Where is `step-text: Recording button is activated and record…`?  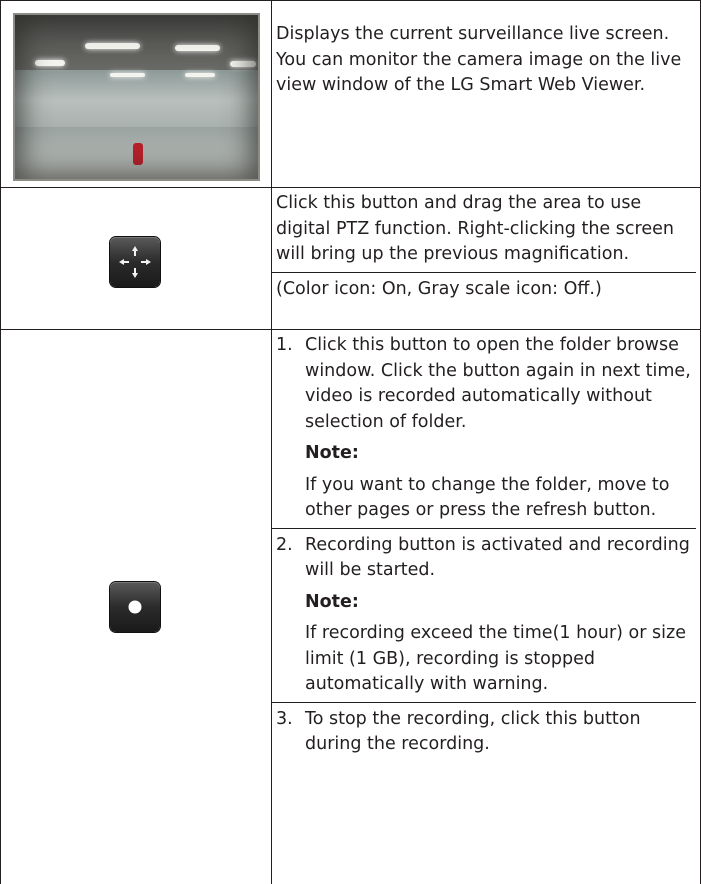
step-text: Recording button is activated and record… is located at coordinates (497, 557).